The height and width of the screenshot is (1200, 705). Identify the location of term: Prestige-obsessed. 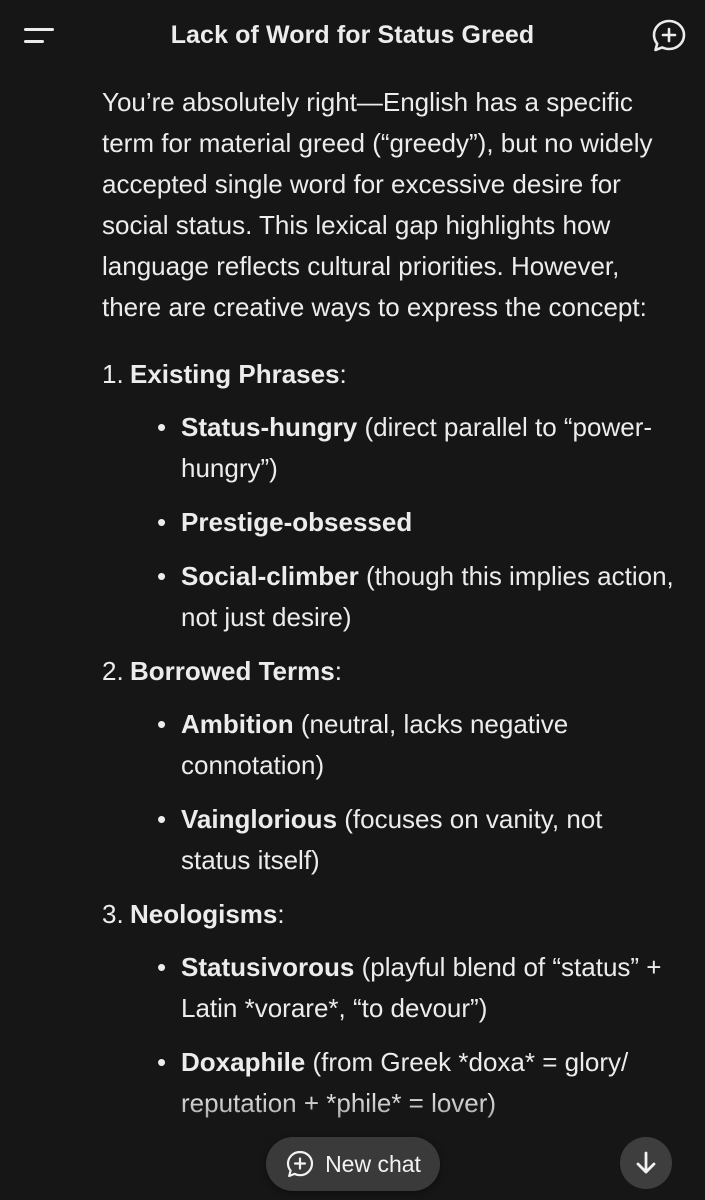
(297, 522).